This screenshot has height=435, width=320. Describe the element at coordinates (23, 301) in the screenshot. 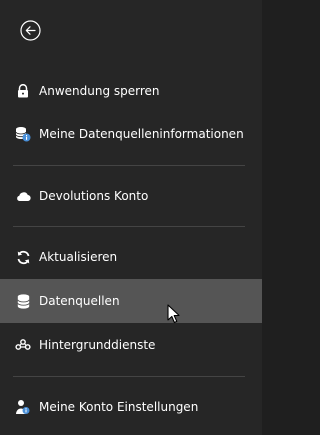

I see `database-icon` at that location.